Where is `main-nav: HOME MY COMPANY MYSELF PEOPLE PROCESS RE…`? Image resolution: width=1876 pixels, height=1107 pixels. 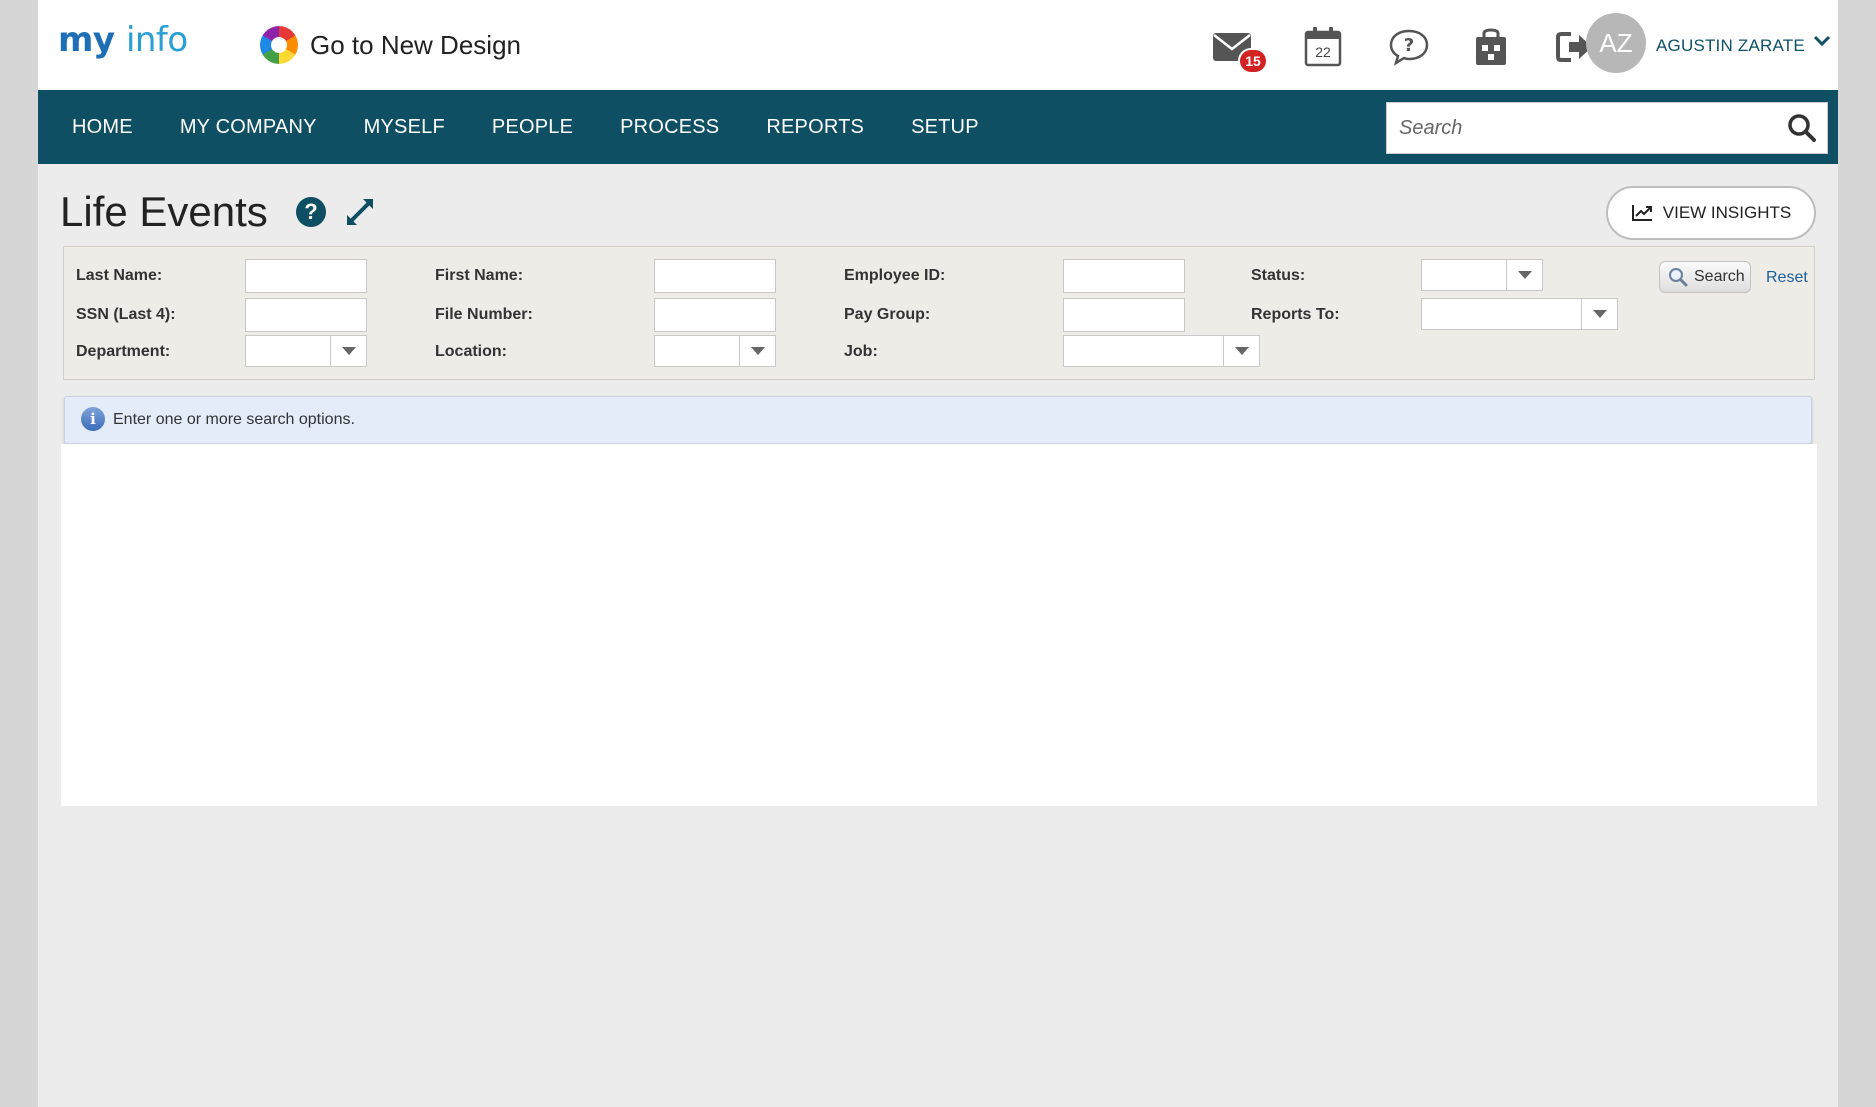 main-nav: HOME MY COMPANY MYSELF PEOPLE PROCESS RE… is located at coordinates (549, 127).